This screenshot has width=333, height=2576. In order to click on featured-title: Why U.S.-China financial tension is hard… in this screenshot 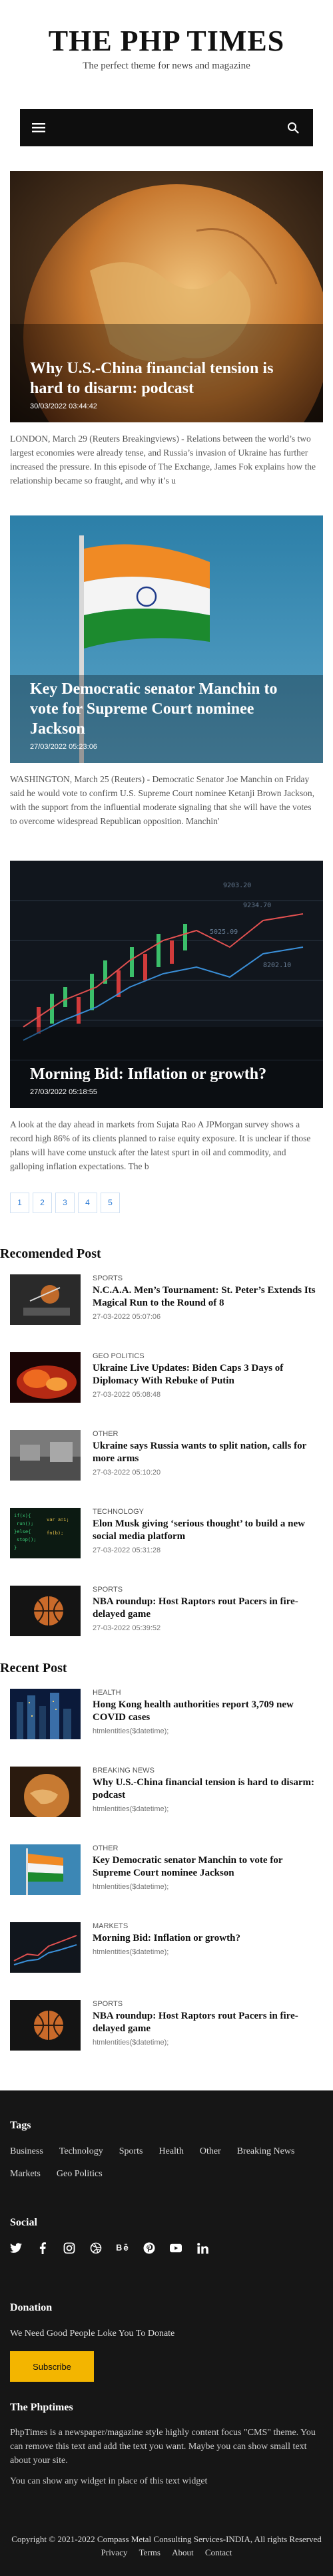, I will do `click(166, 378)`.